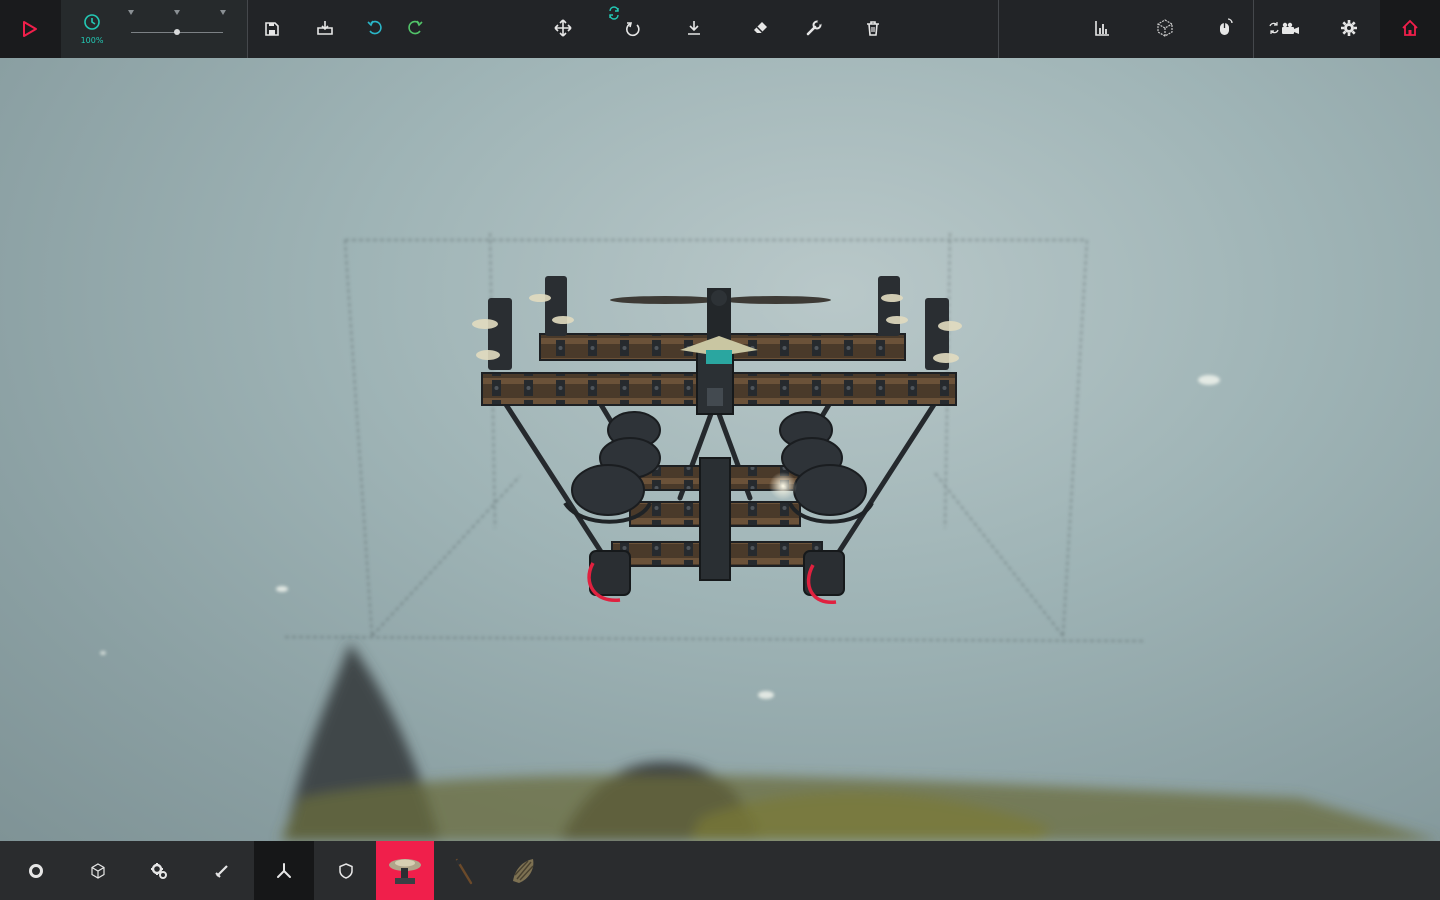 Image resolution: width=1440 pixels, height=900 pixels. I want to click on gear-icon, so click(1349, 28).